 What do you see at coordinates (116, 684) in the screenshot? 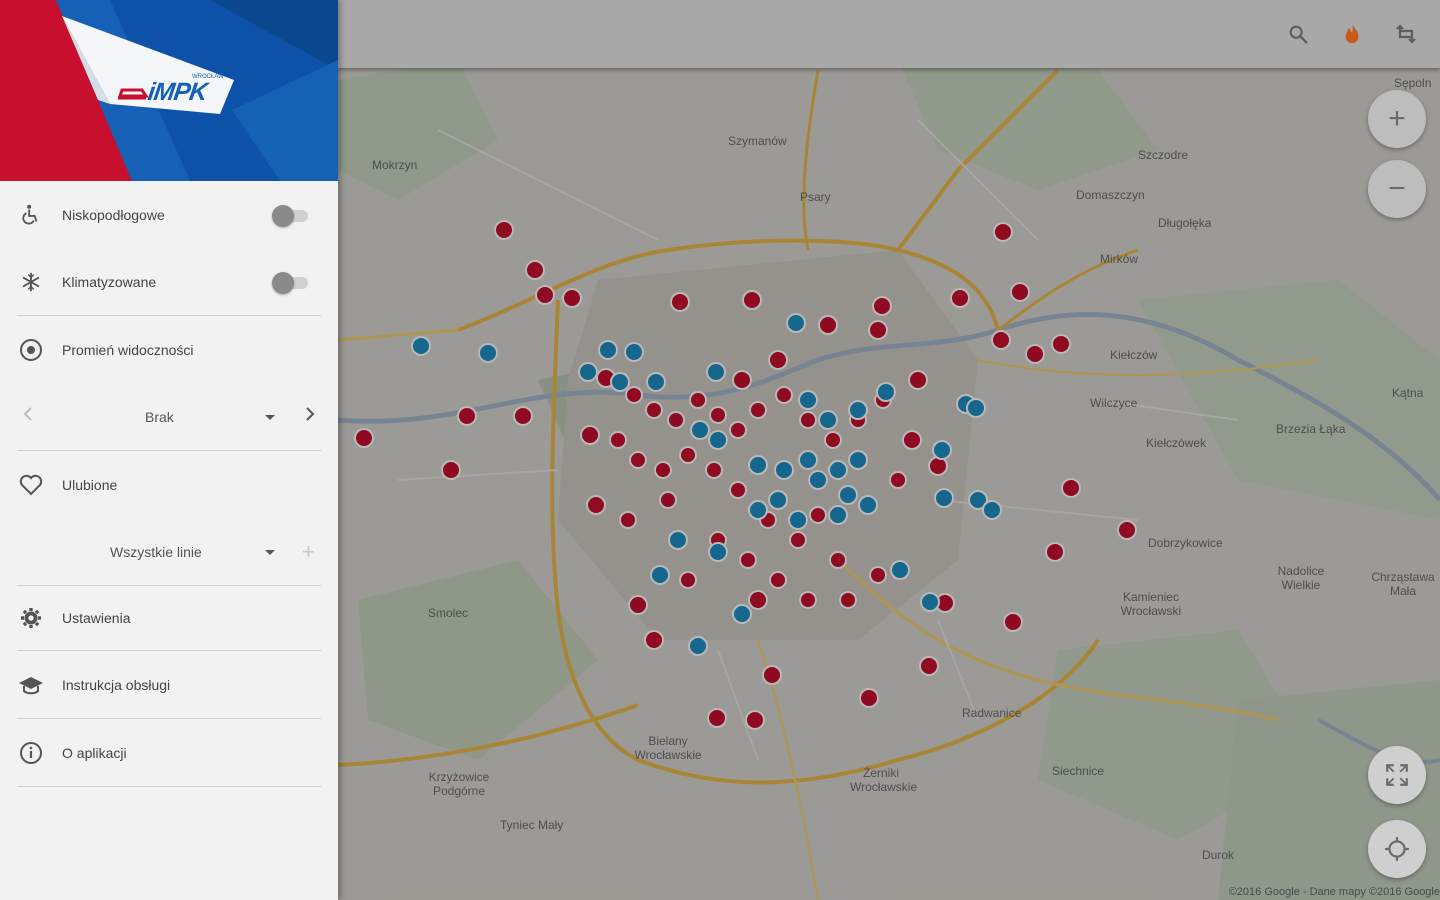
I see `manual-label: Instrukcja obsługi` at bounding box center [116, 684].